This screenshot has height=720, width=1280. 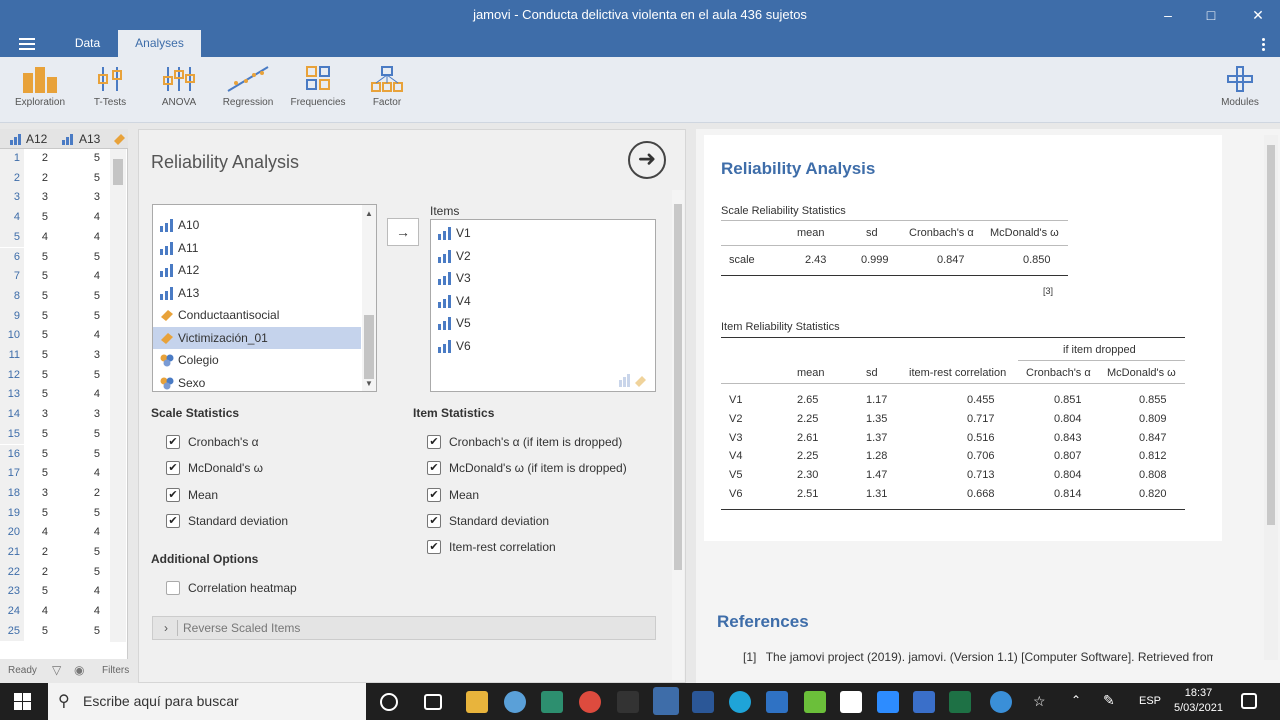 I want to click on options-scrollbar, so click(x=678, y=435).